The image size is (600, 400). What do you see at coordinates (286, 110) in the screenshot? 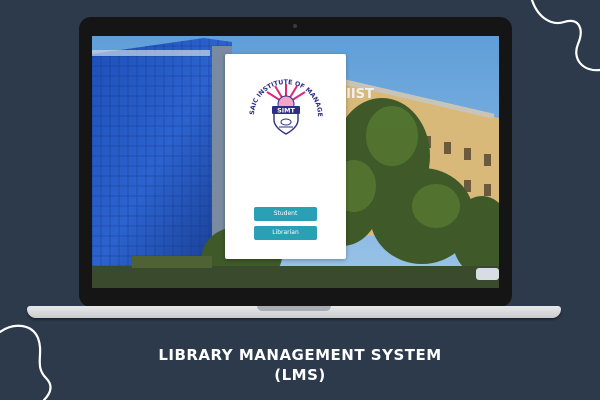
I see `logo-mark-text: SIMT` at bounding box center [286, 110].